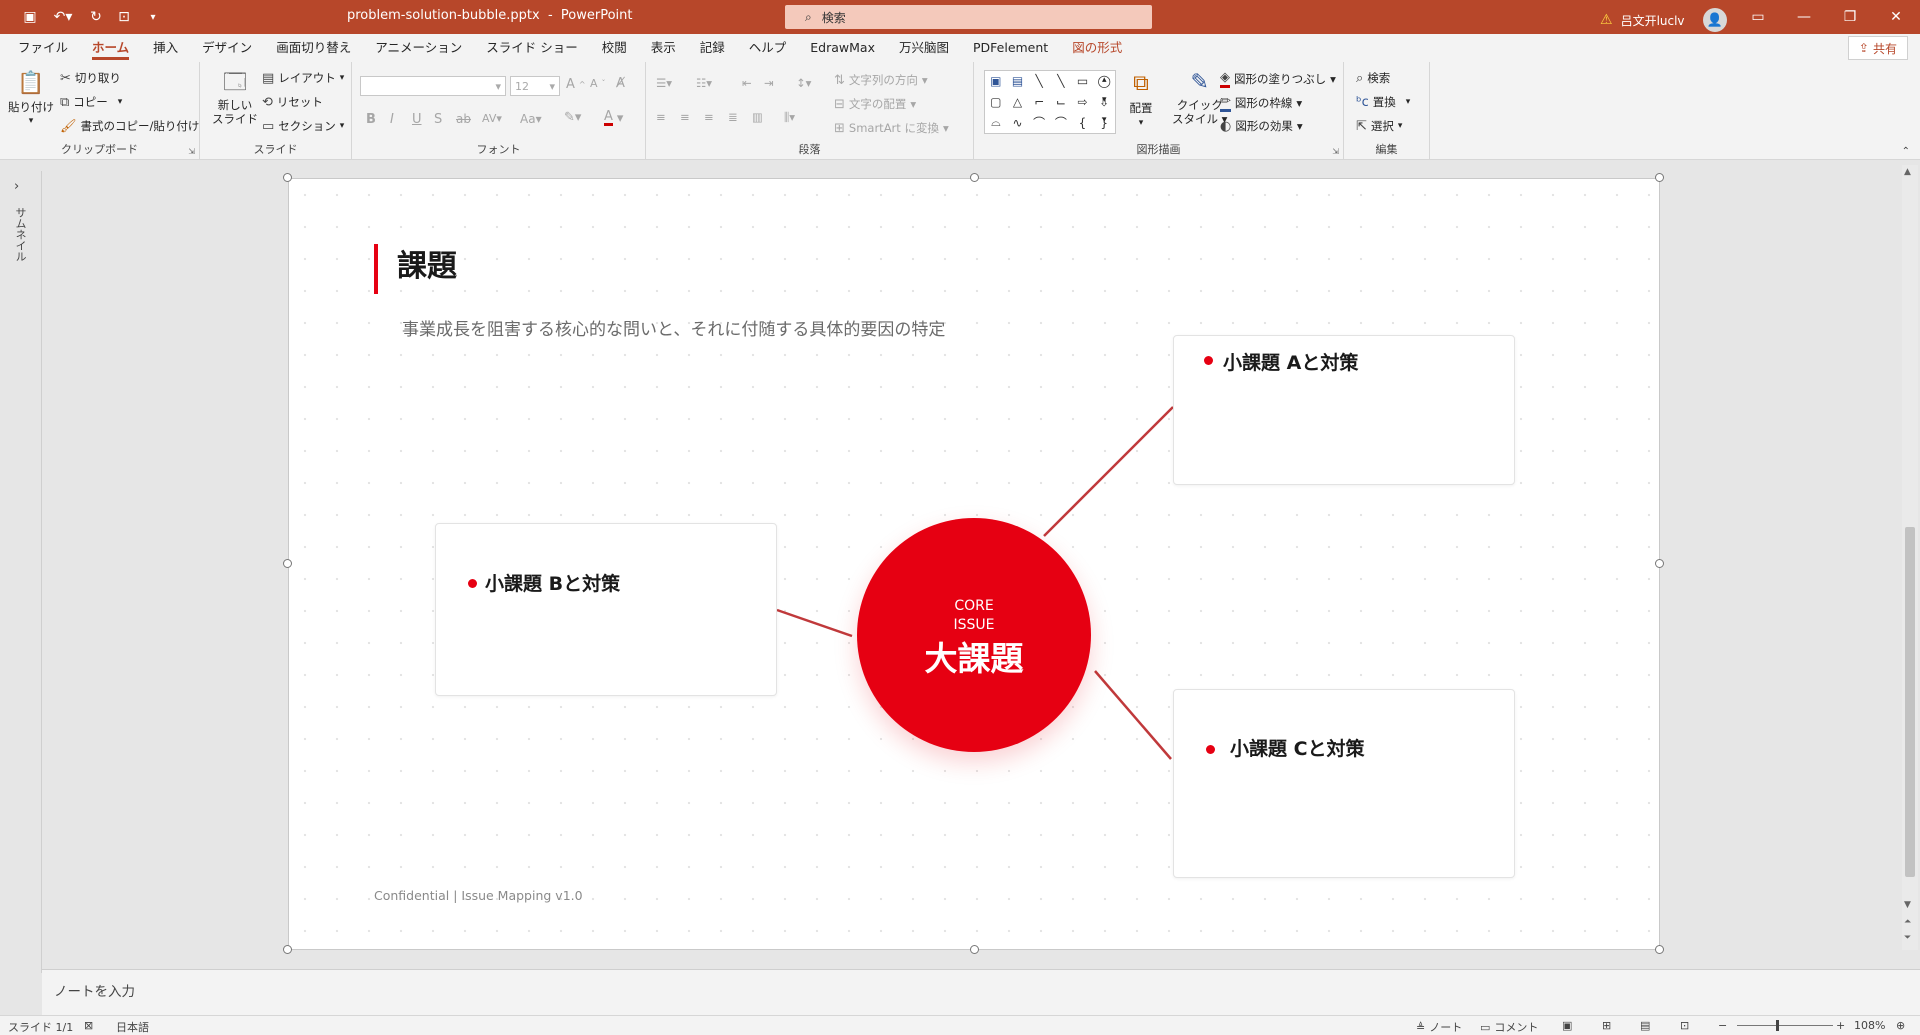  What do you see at coordinates (1684, 1025) in the screenshot?
I see `slideshow-icon: ⊡` at bounding box center [1684, 1025].